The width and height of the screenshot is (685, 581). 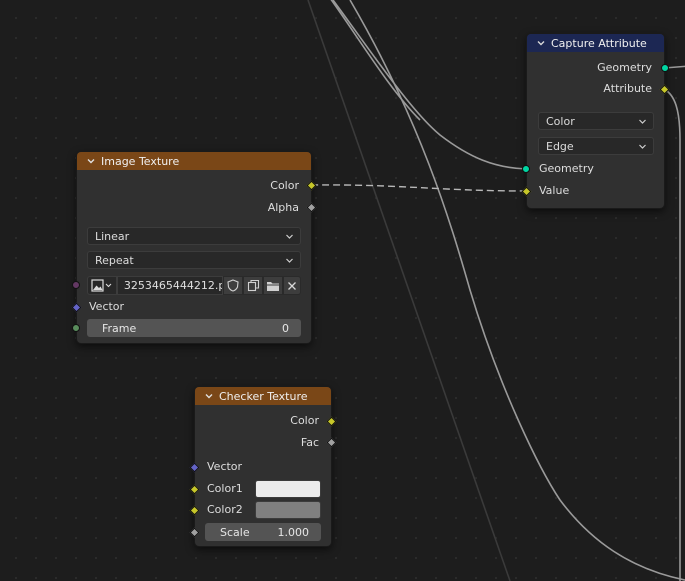 I want to click on duplicate-image-button, so click(x=253, y=285).